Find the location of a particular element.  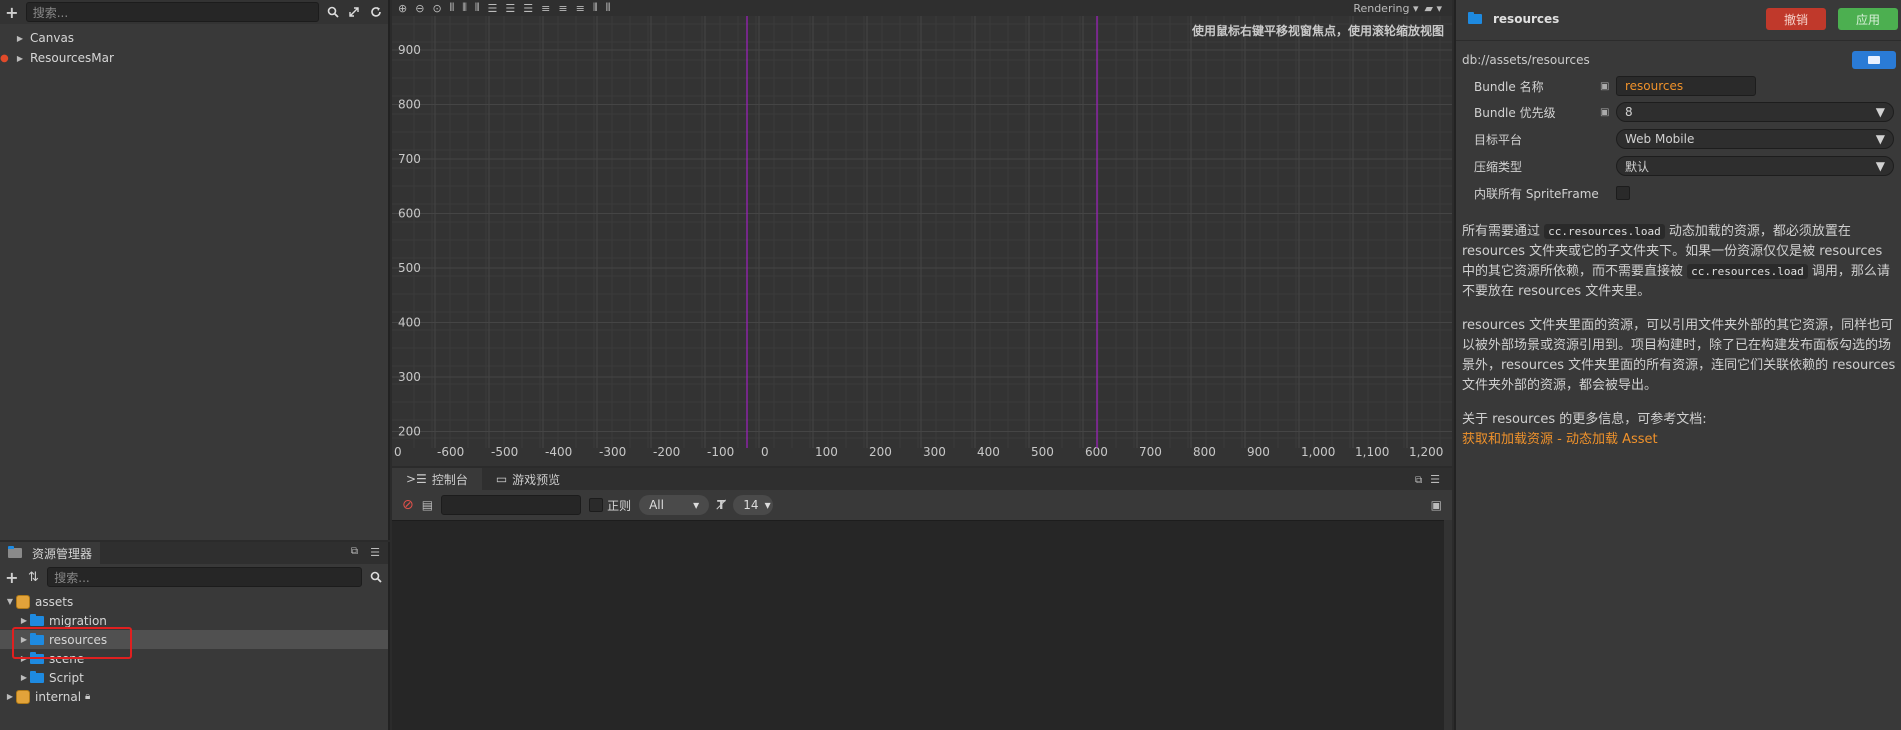

align-right-icon: ⫴ is located at coordinates (477, 8).